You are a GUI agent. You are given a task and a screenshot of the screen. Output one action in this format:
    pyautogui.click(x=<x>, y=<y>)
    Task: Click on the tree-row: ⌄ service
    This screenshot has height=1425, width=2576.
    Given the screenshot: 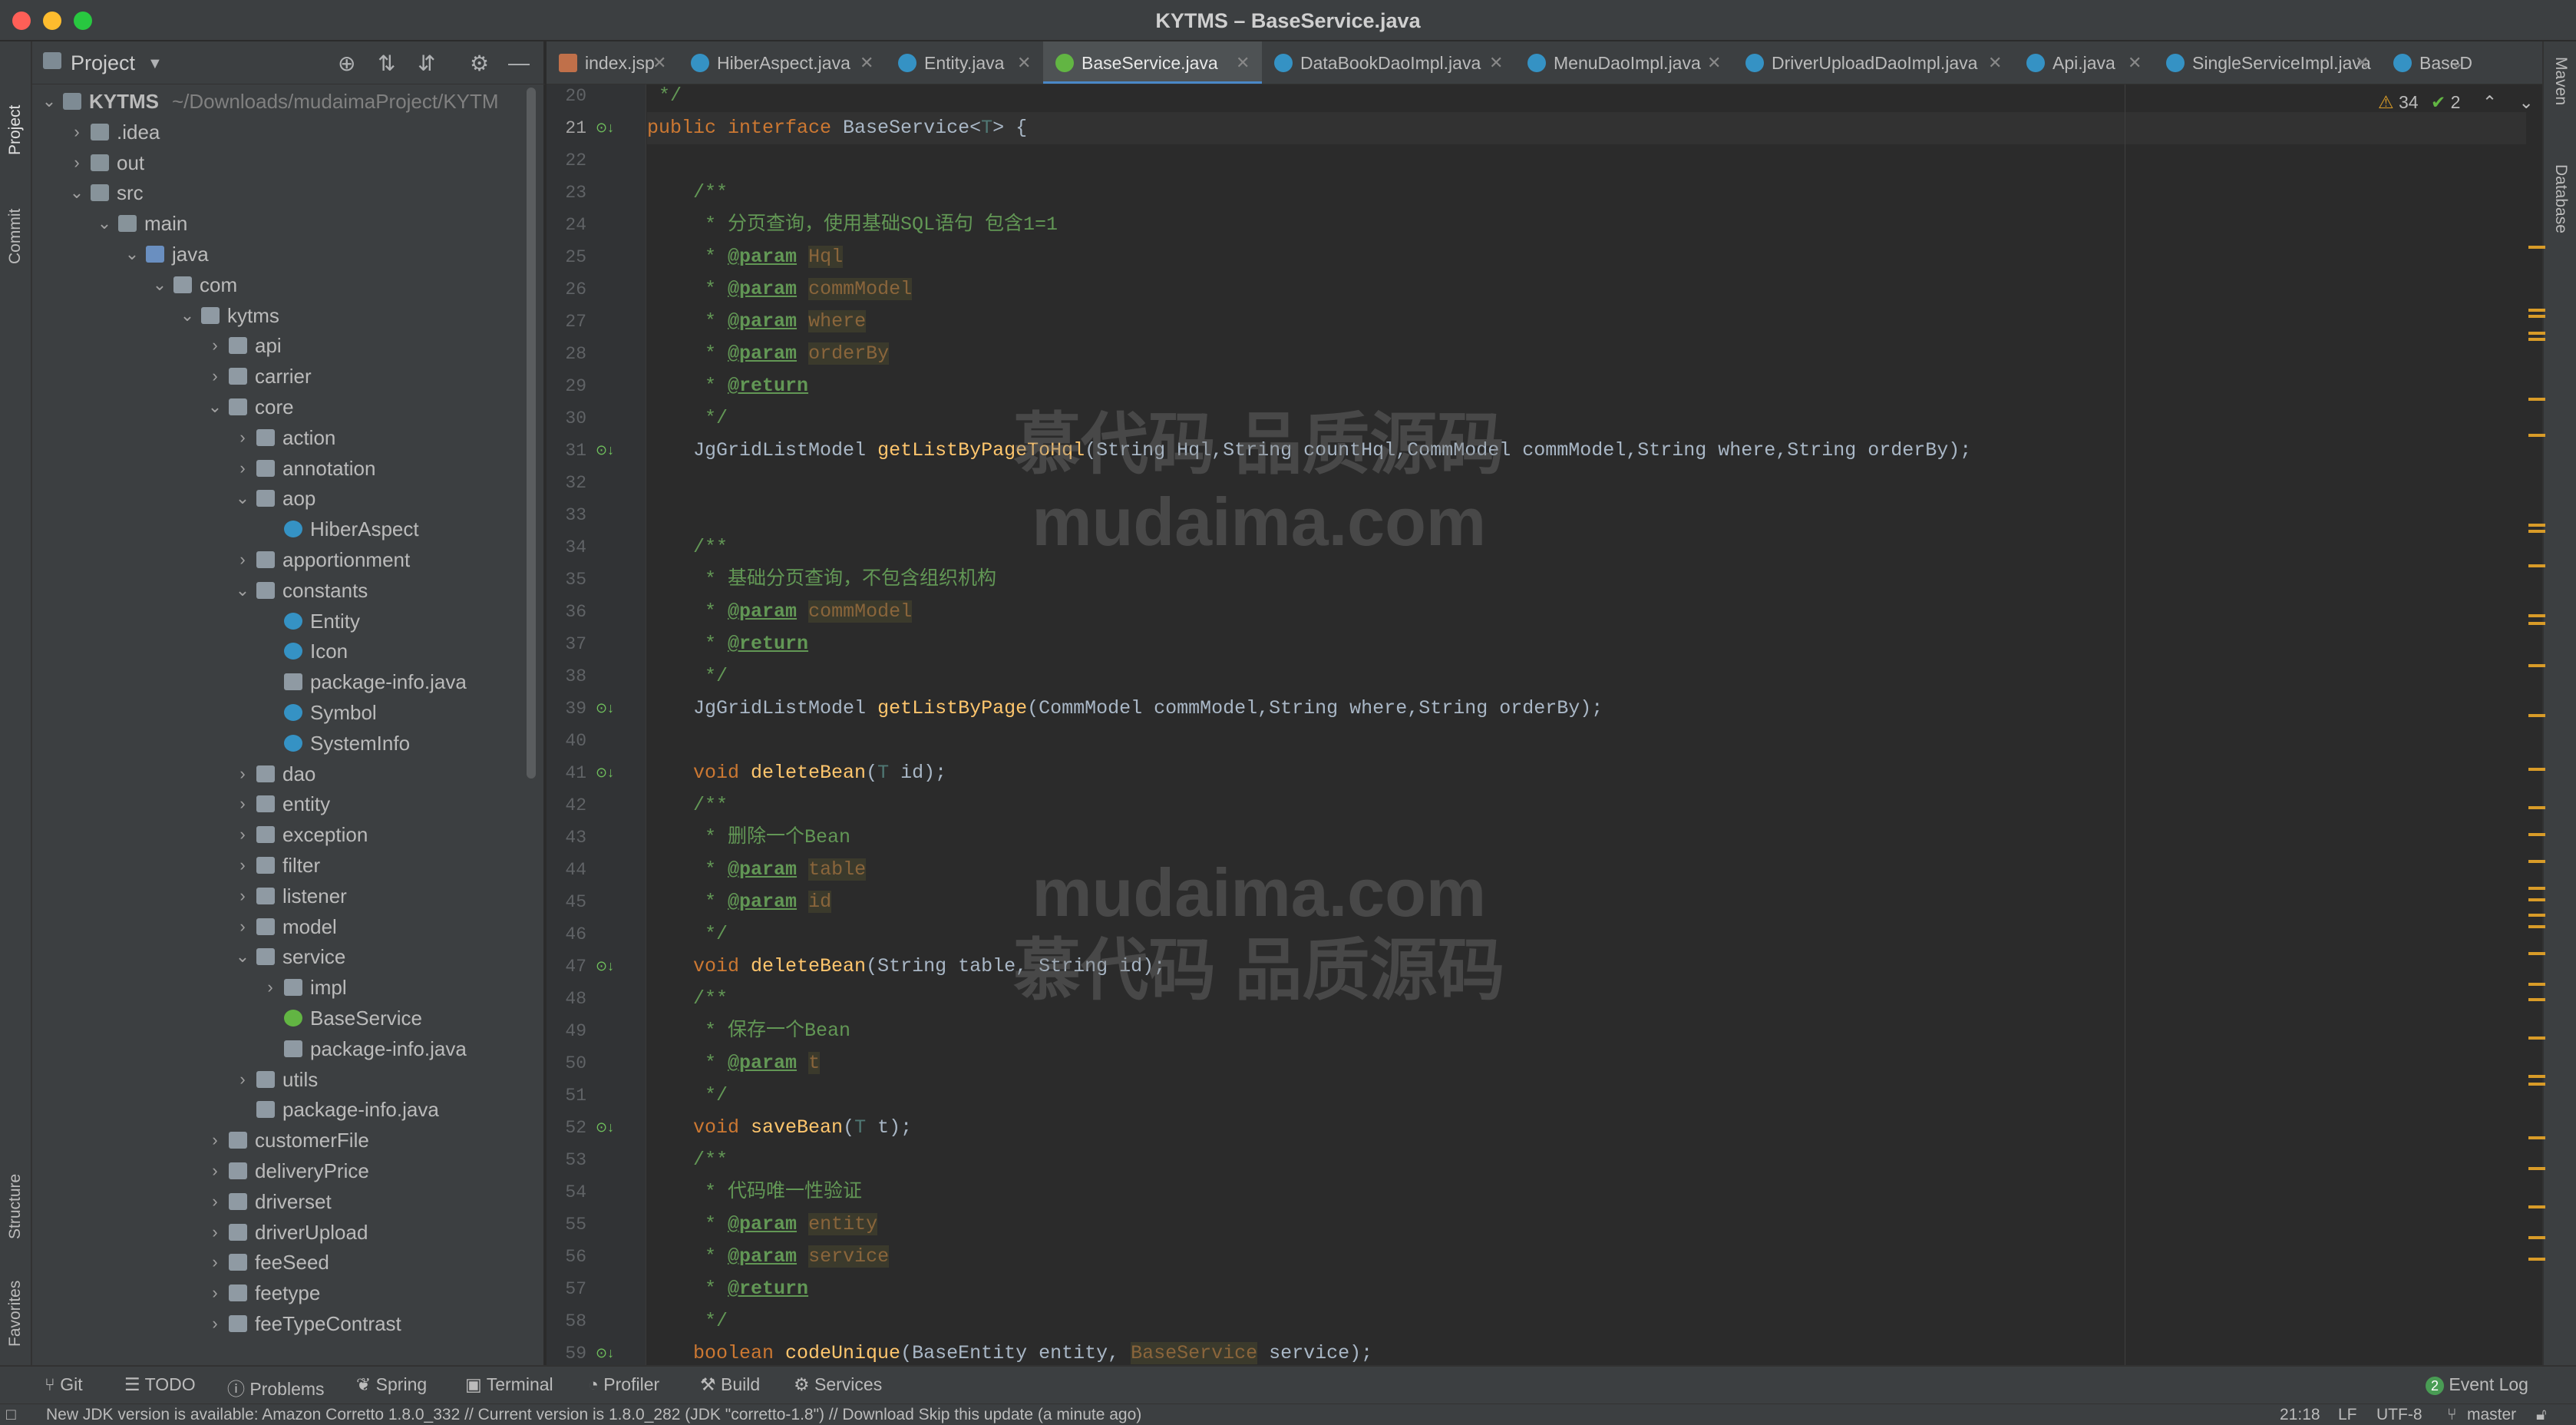 What is the action you would take?
    pyautogui.click(x=281, y=956)
    